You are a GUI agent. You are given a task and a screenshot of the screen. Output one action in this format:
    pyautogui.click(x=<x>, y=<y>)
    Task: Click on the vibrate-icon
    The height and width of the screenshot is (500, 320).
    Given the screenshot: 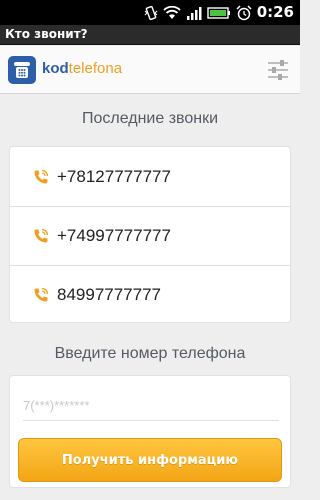 What is the action you would take?
    pyautogui.click(x=151, y=12)
    